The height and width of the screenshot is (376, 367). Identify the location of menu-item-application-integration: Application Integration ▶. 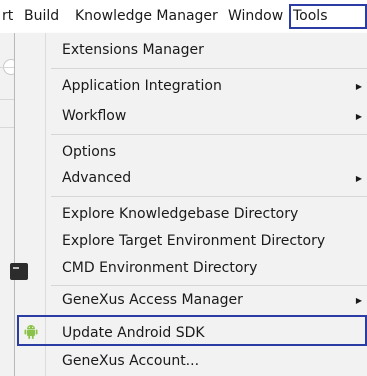
(206, 86).